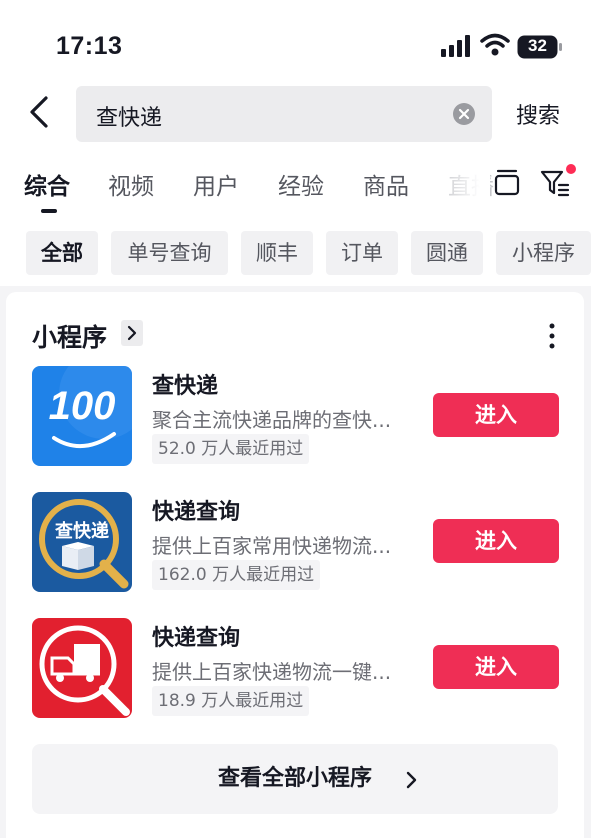  I want to click on mini-program-item: 查快递 快递查询 提供上百家常用快递物流... 162.0 万人最近用过 进入, so click(295, 544).